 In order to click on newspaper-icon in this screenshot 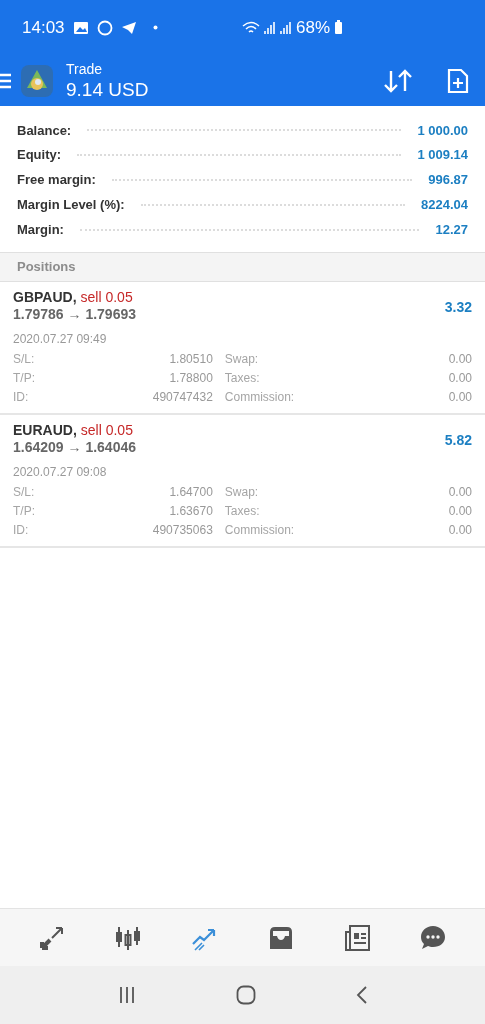, I will do `click(356, 937)`.